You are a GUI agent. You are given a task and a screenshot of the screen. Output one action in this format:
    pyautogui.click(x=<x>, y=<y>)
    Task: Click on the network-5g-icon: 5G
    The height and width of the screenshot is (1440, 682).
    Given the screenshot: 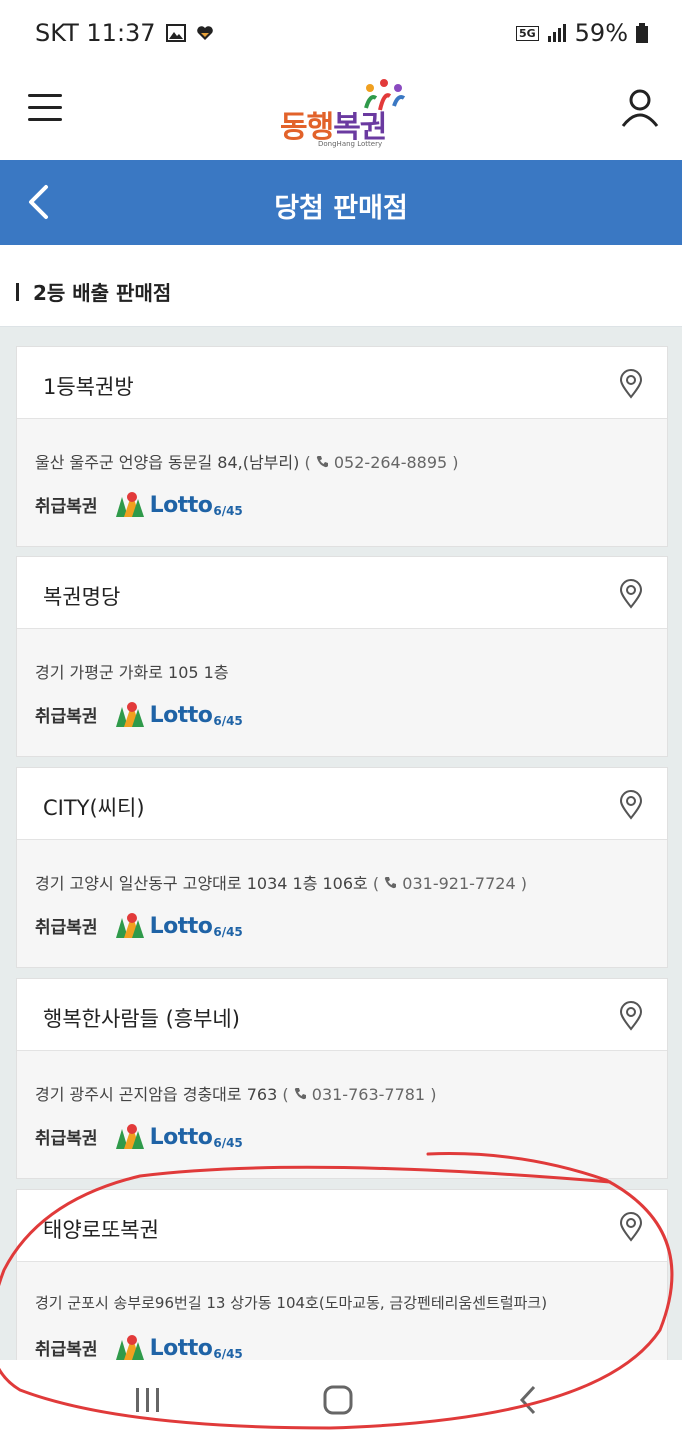 What is the action you would take?
    pyautogui.click(x=527, y=33)
    